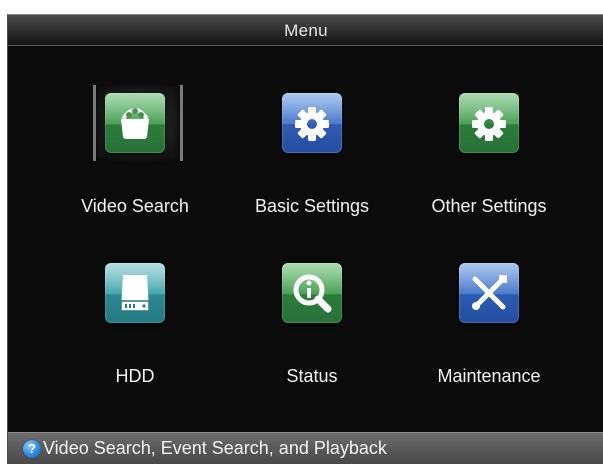 This screenshot has width=603, height=464. What do you see at coordinates (312, 338) in the screenshot?
I see `menu-item-status: Status` at bounding box center [312, 338].